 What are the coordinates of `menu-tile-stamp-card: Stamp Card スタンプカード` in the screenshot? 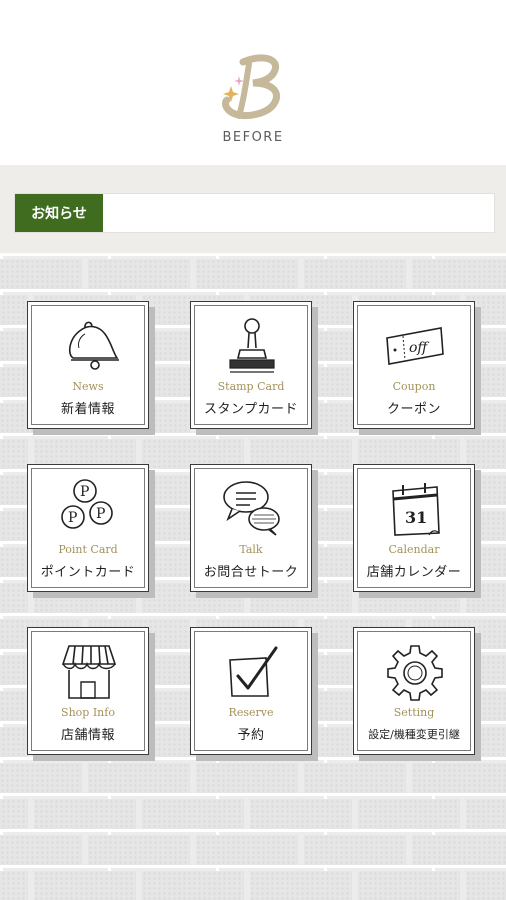 It's located at (251, 365).